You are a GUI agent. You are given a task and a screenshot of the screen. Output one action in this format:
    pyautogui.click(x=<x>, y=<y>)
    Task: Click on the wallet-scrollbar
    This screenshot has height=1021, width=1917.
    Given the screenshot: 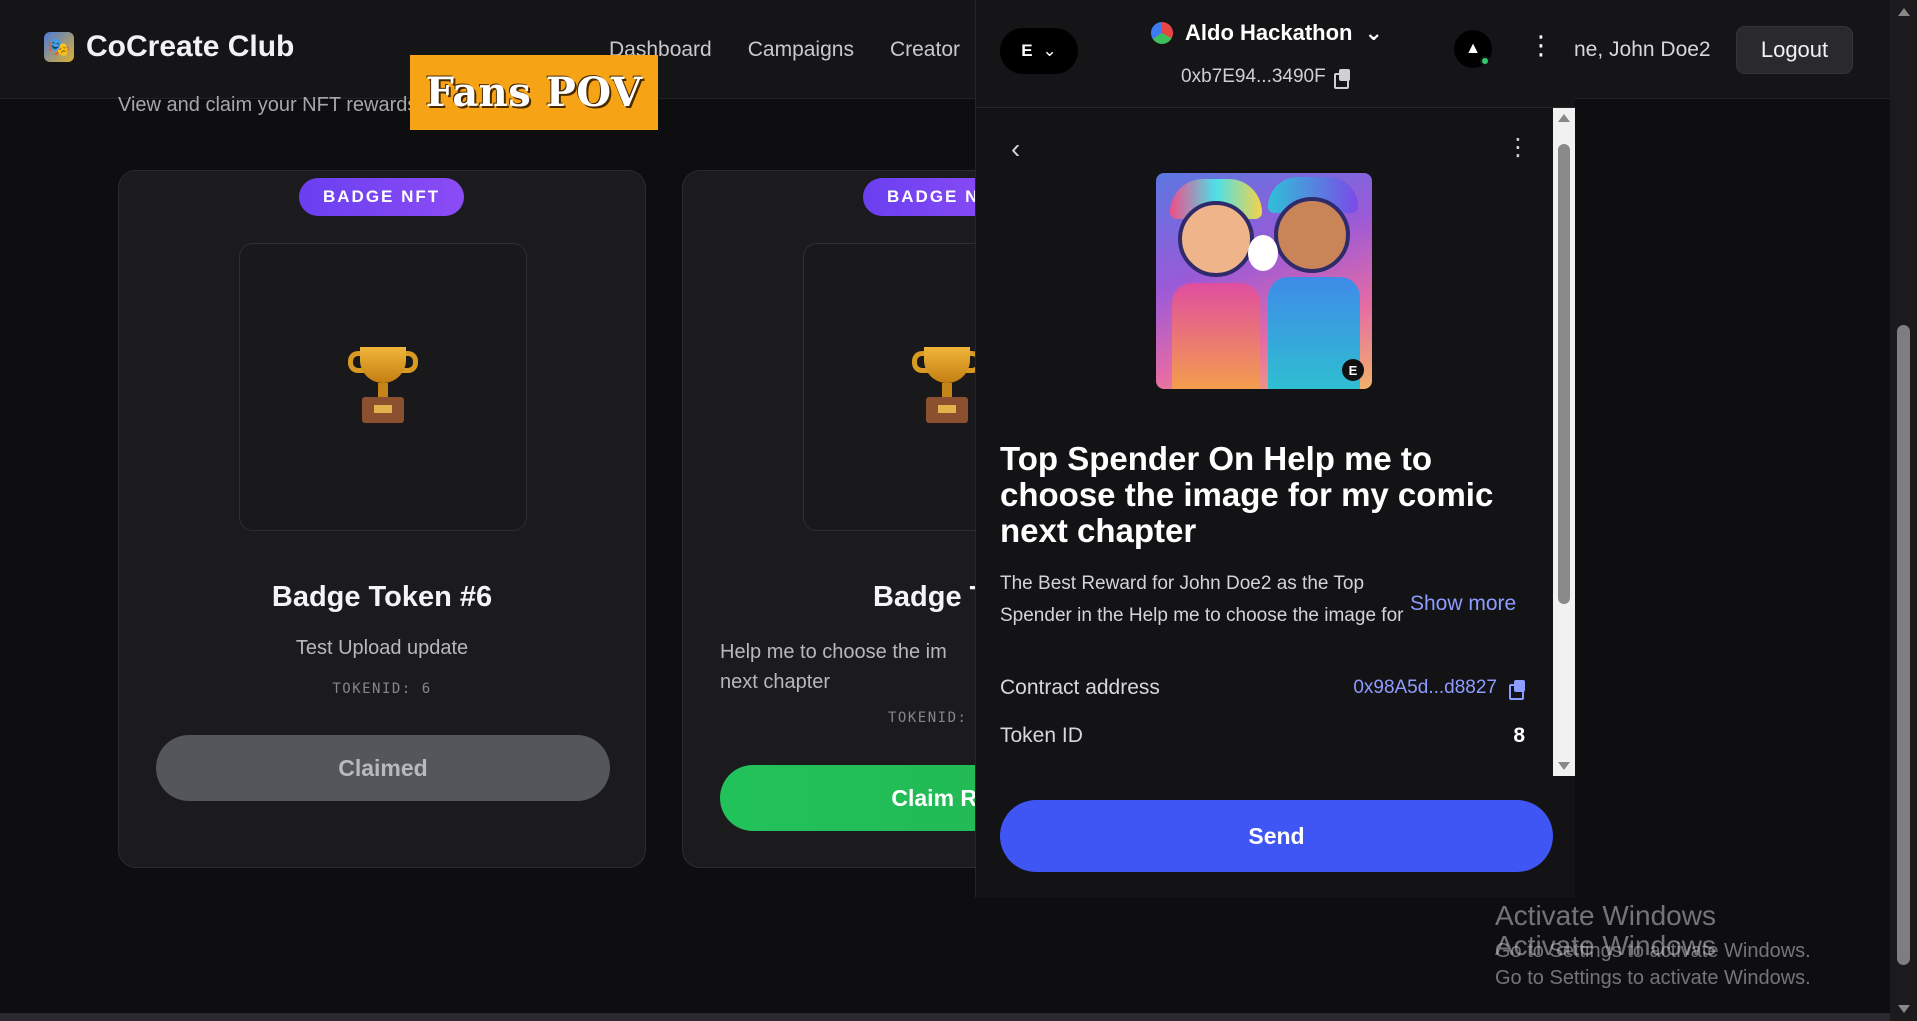 What is the action you would take?
    pyautogui.click(x=1564, y=442)
    